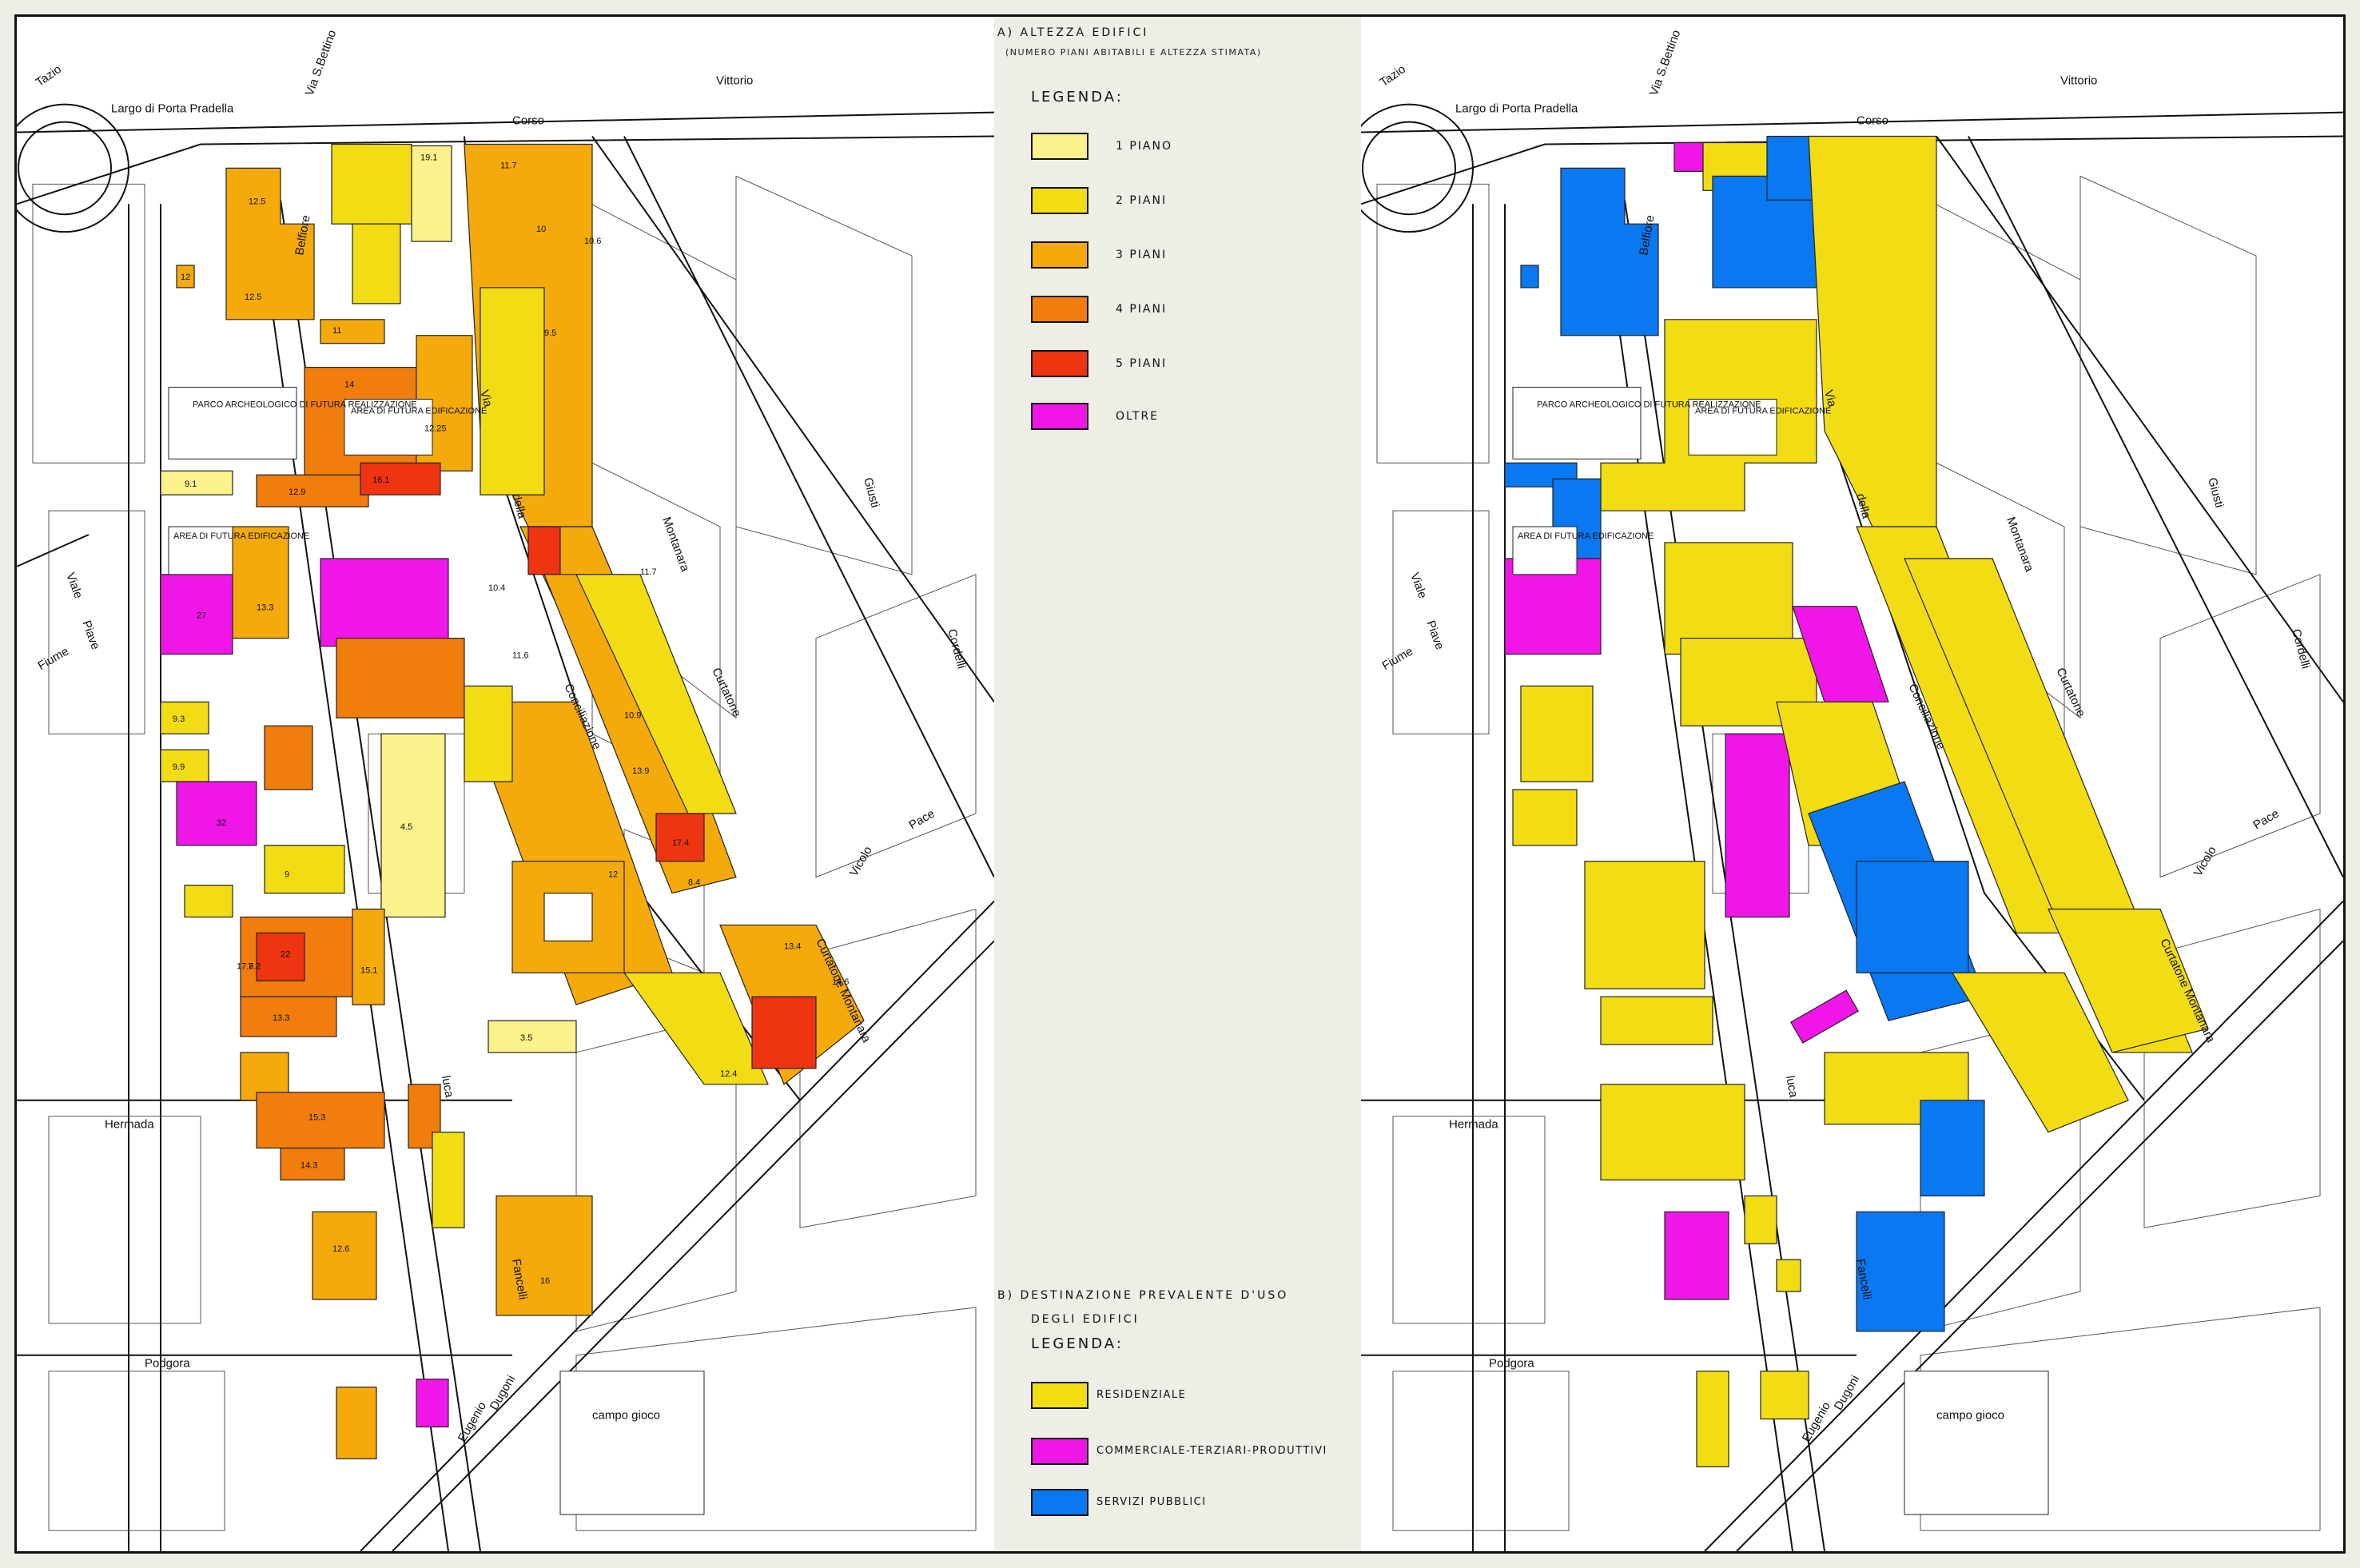  Describe the element at coordinates (520, 656) in the screenshot. I see `height-label: 11.6` at that location.